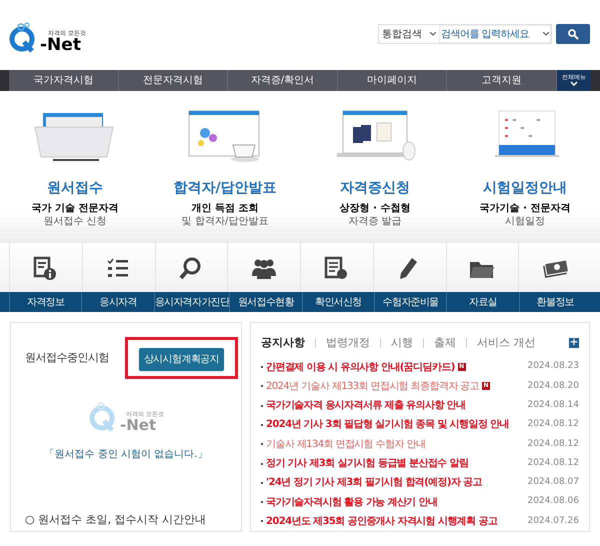 Image resolution: width=600 pixels, height=546 pixels. What do you see at coordinates (192, 302) in the screenshot?
I see `quick-link: 응시자격자가진단` at bounding box center [192, 302].